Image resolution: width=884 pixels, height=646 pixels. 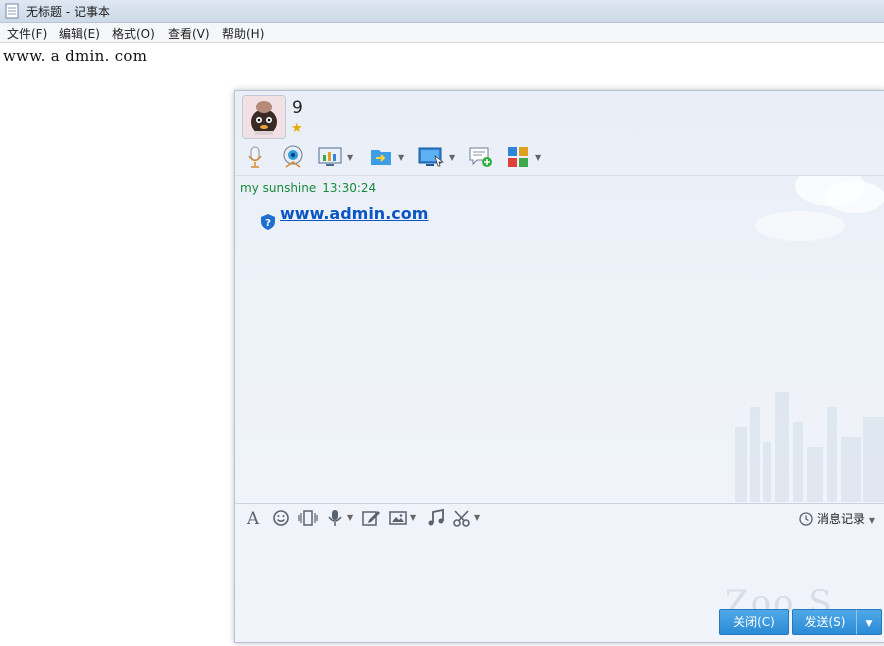 I want to click on menu-bar: 文件(F) 编辑(E) 格式(O) 查看(V) 帮助(H), so click(x=442, y=33).